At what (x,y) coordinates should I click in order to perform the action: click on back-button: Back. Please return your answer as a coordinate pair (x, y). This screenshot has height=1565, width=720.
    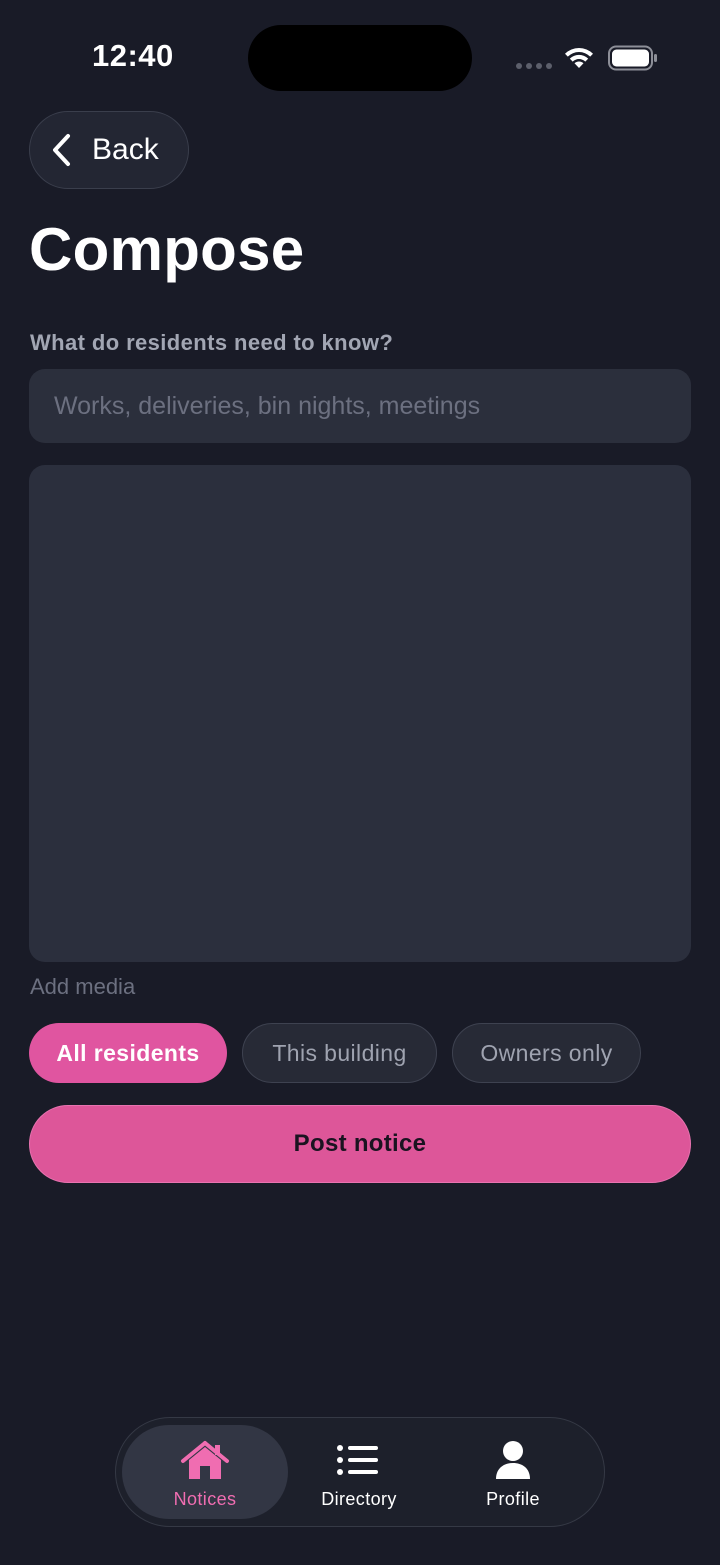
    Looking at the image, I should click on (109, 150).